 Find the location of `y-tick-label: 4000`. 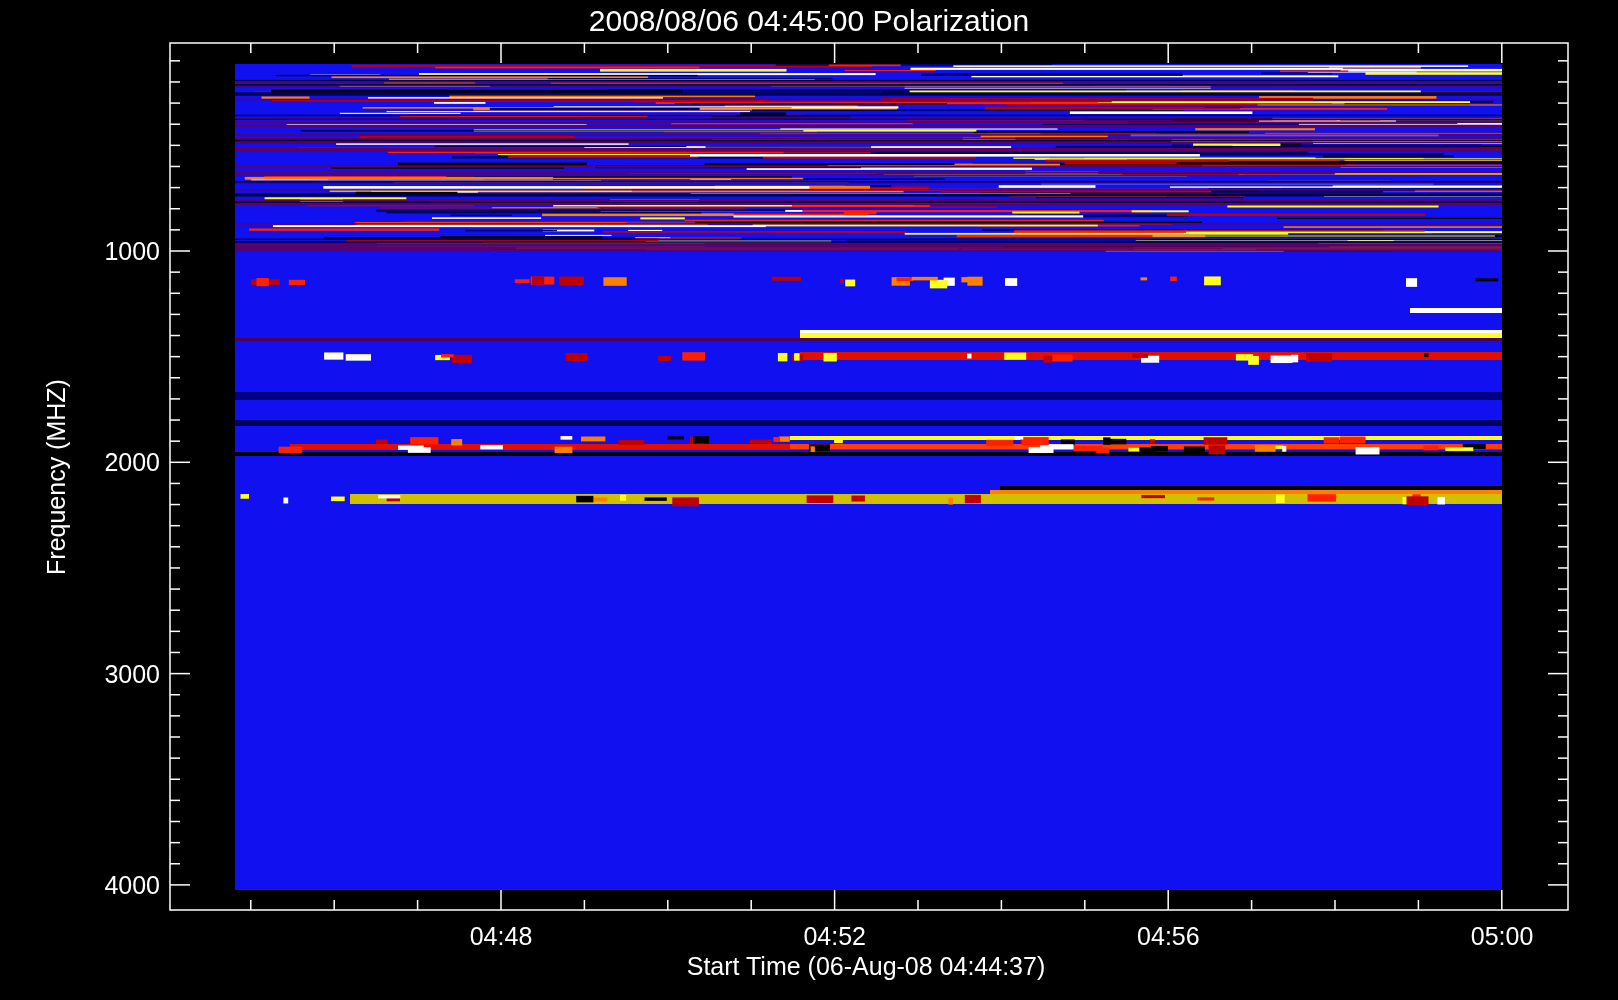

y-tick-label: 4000 is located at coordinates (132, 884).